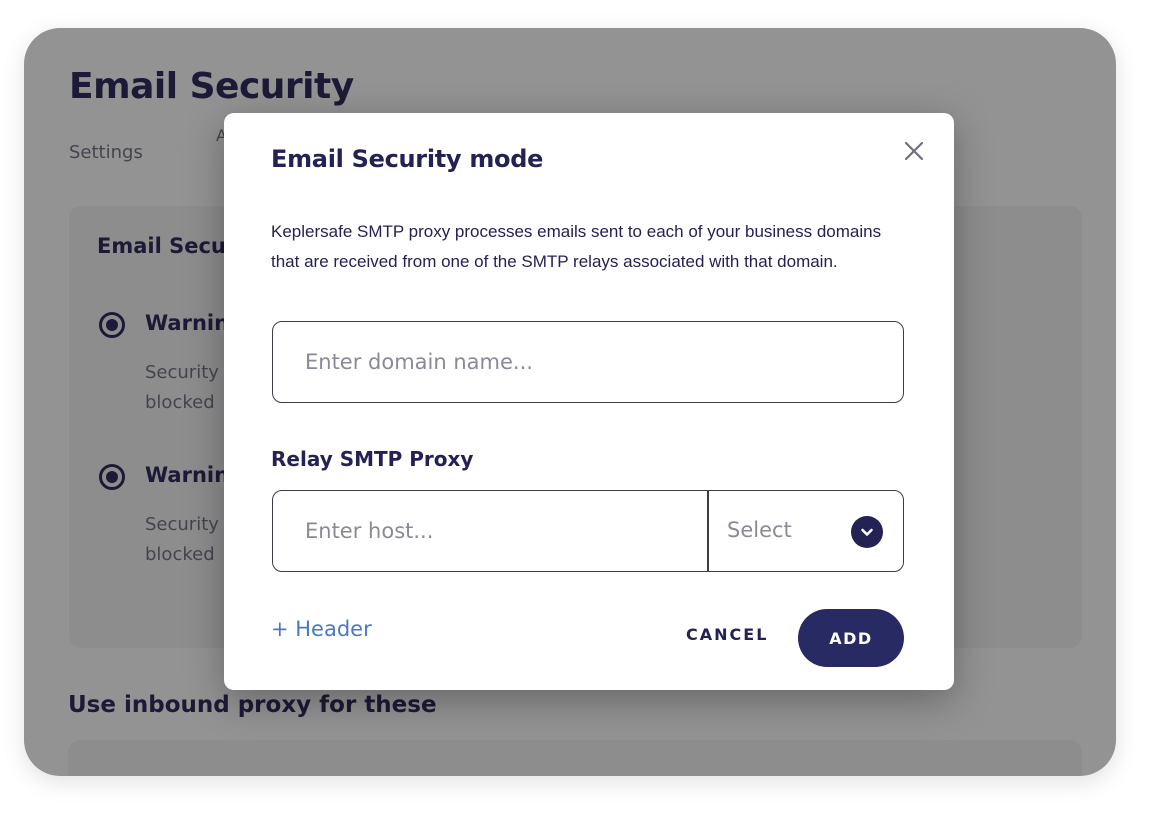  Describe the element at coordinates (321, 629) in the screenshot. I see `add-header-link: + Header` at that location.